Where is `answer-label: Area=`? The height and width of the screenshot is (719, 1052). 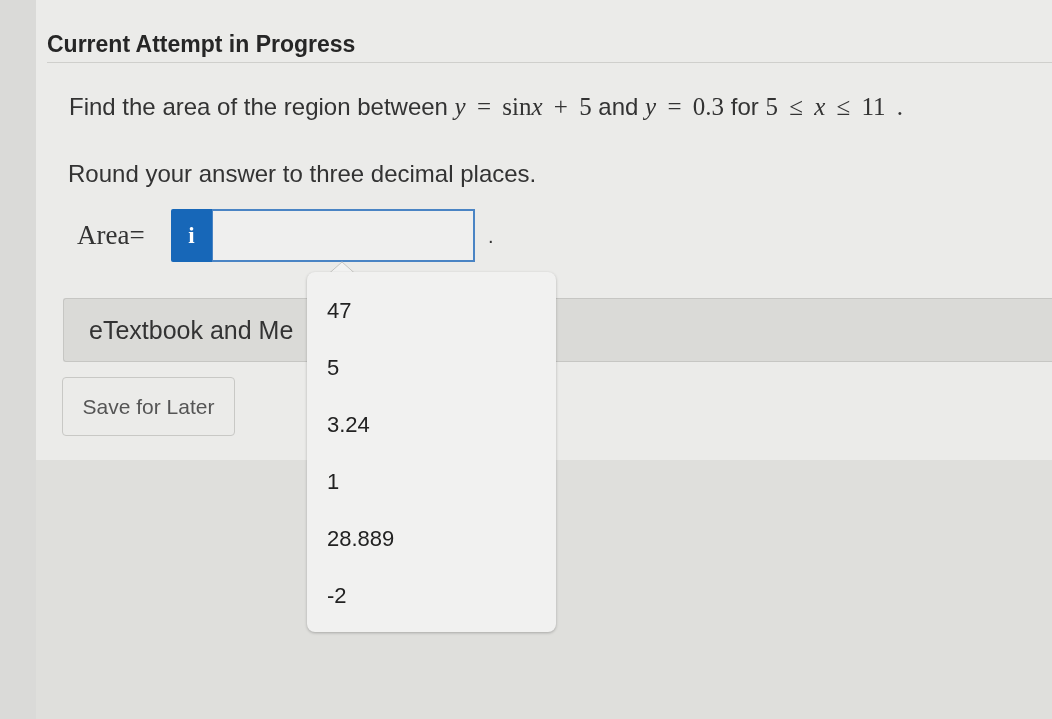
answer-label: Area= is located at coordinates (111, 235).